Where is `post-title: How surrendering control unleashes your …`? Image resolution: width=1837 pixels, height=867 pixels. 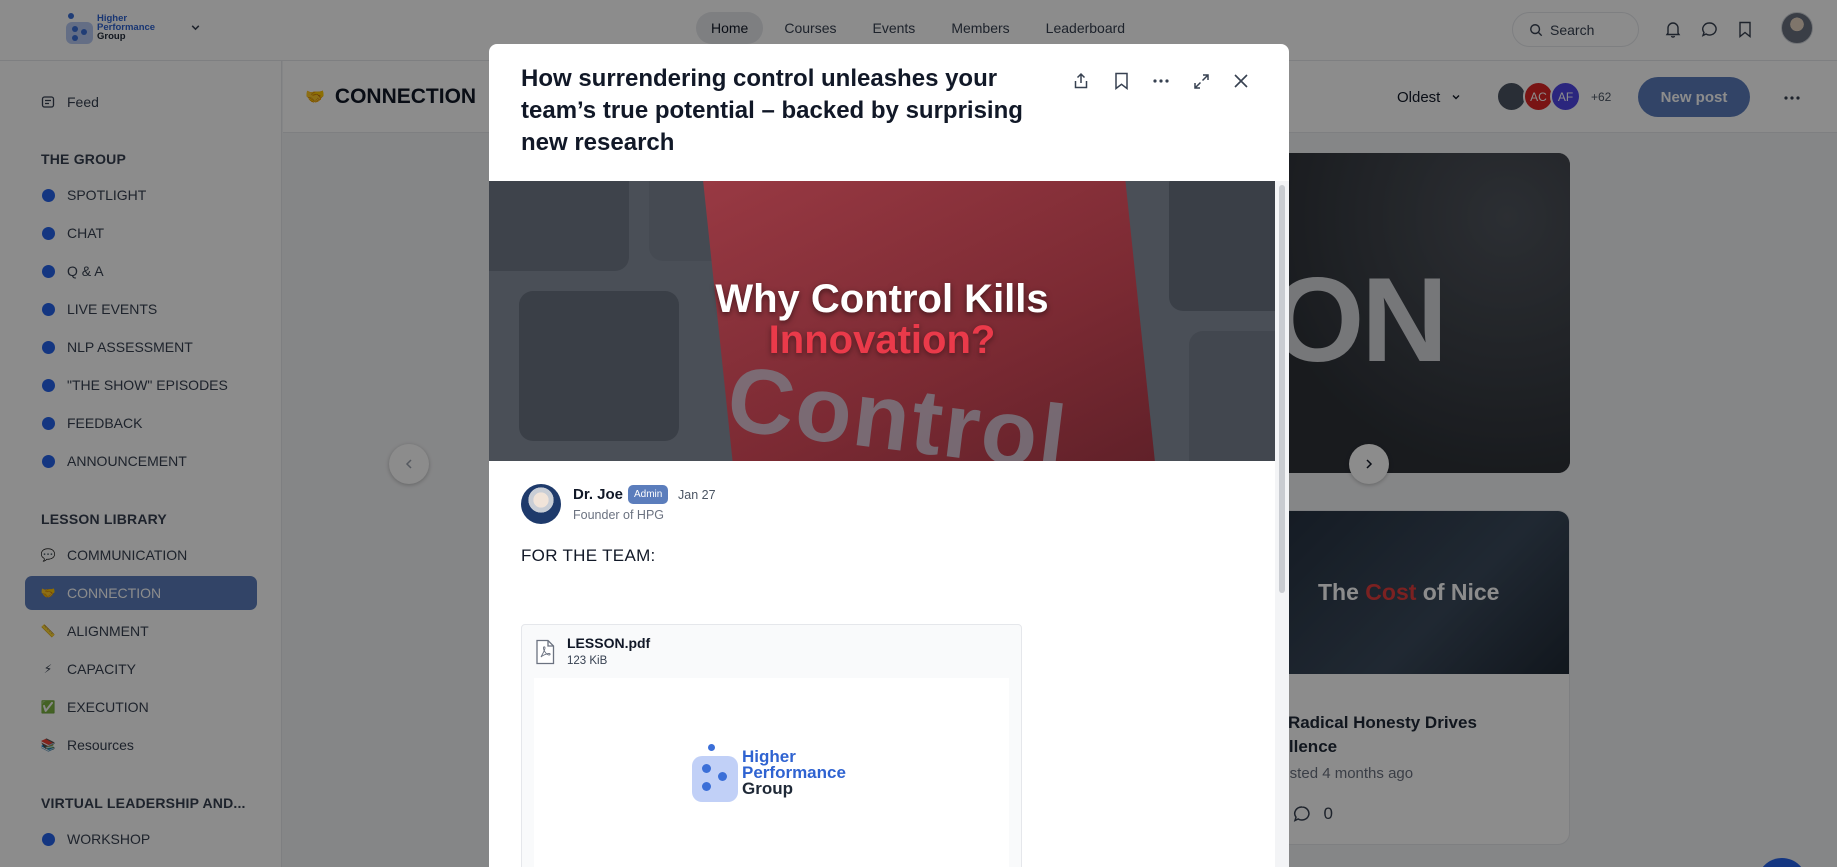 post-title: How surrendering control unleashes your … is located at coordinates (772, 110).